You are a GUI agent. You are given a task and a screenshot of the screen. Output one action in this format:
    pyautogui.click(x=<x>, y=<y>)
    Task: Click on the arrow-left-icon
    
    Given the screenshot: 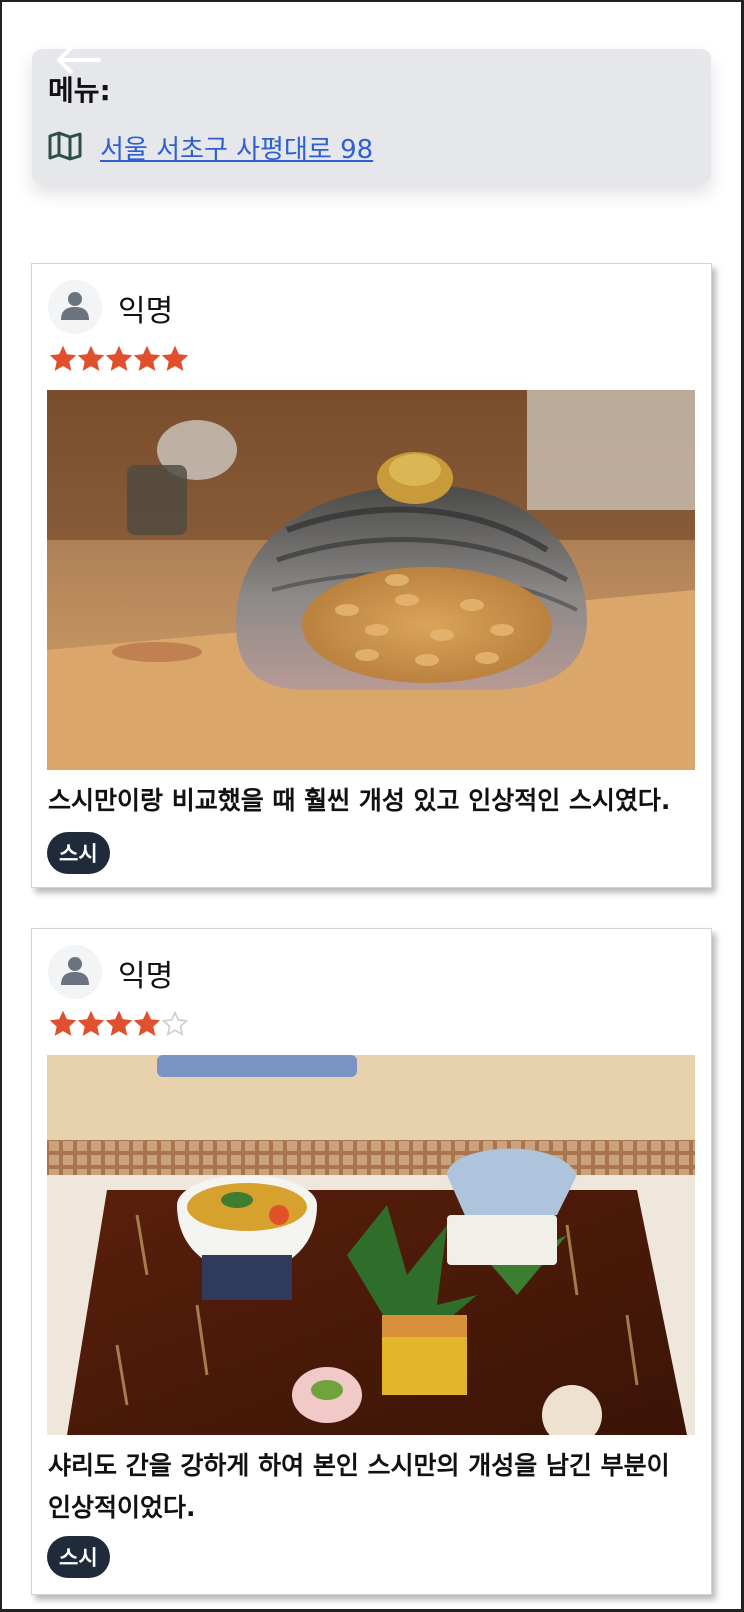 What is the action you would take?
    pyautogui.click(x=78, y=62)
    